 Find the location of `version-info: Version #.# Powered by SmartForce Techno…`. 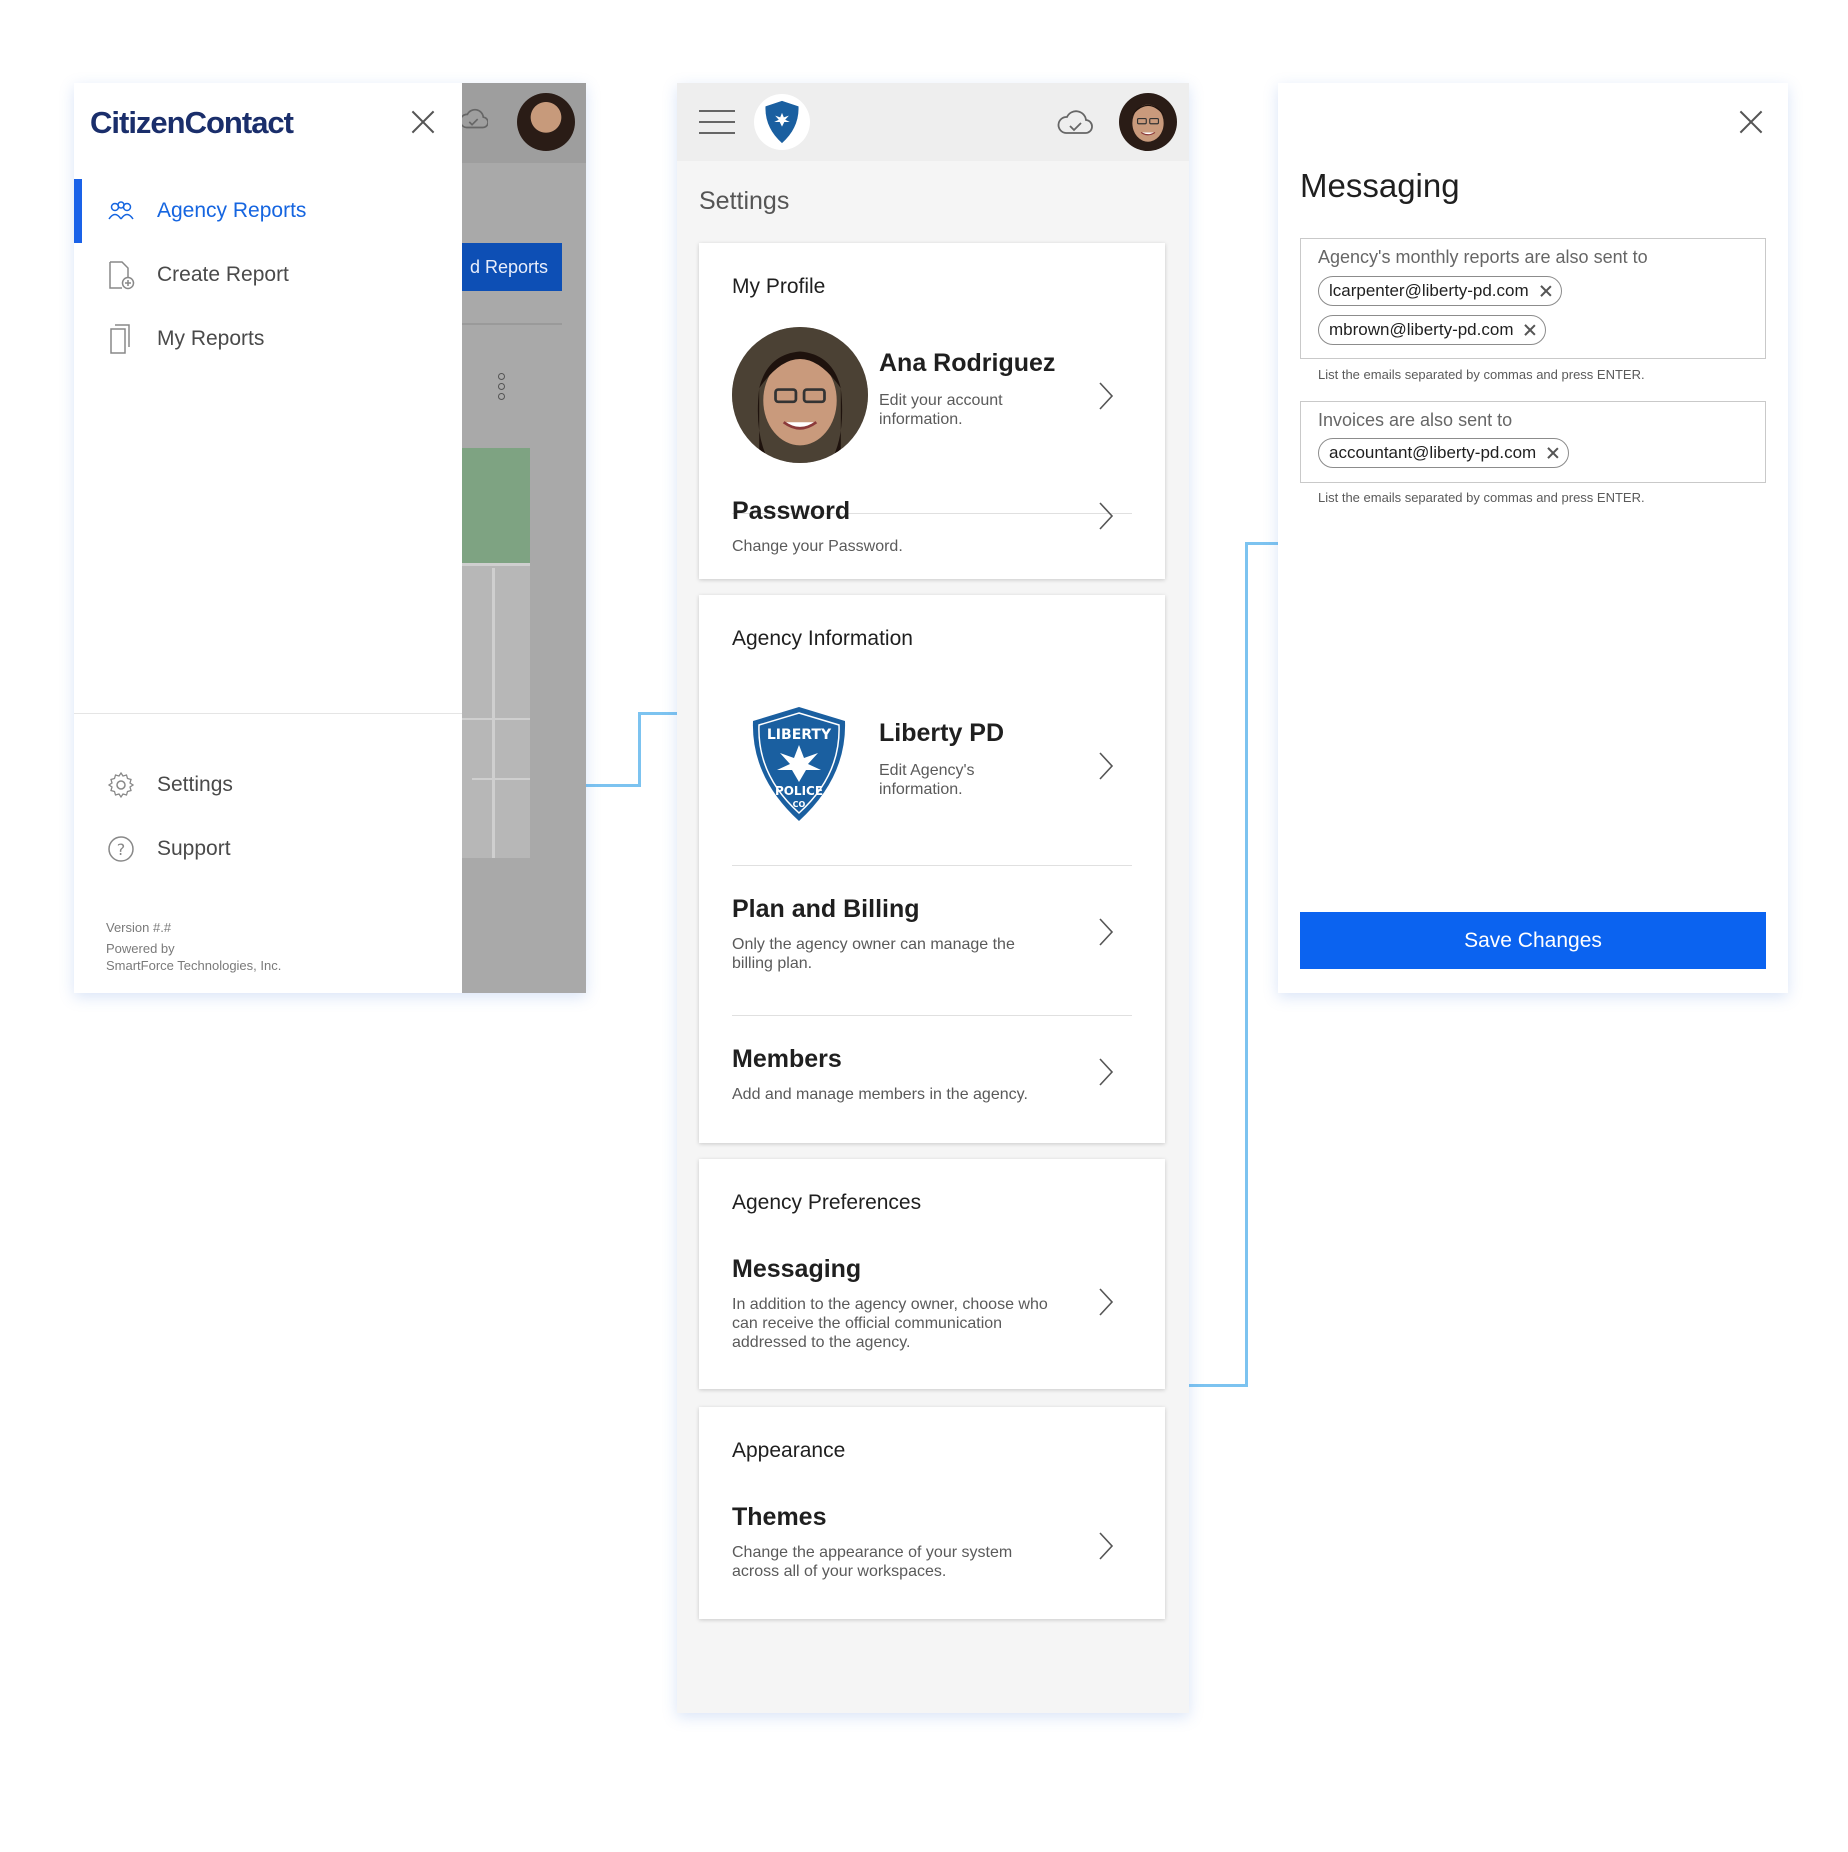

version-info: Version #.# Powered by SmartForce Techno… is located at coordinates (194, 946).